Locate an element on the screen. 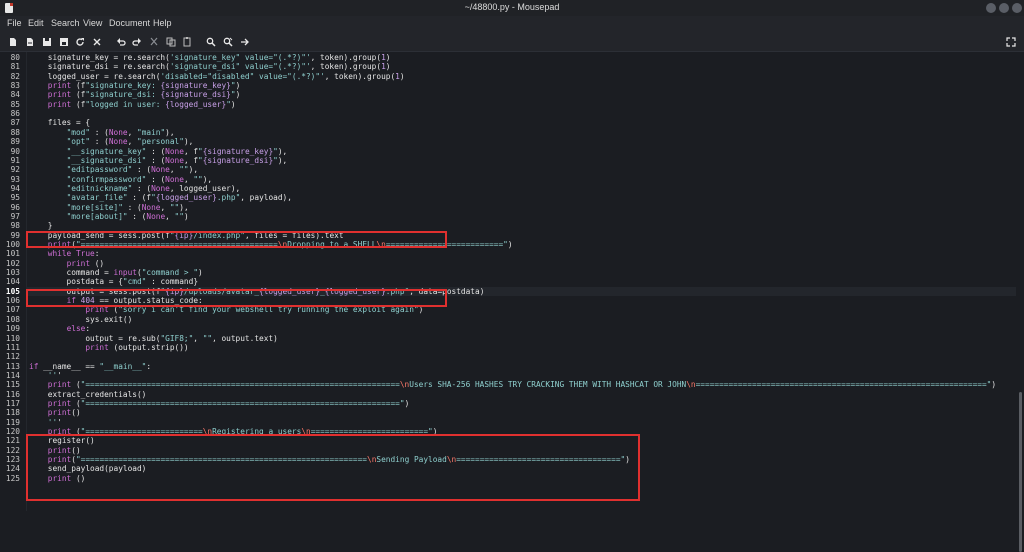 Image resolution: width=1024 pixels, height=552 pixels. code-line: extract_credentials() is located at coordinates (88, 394).